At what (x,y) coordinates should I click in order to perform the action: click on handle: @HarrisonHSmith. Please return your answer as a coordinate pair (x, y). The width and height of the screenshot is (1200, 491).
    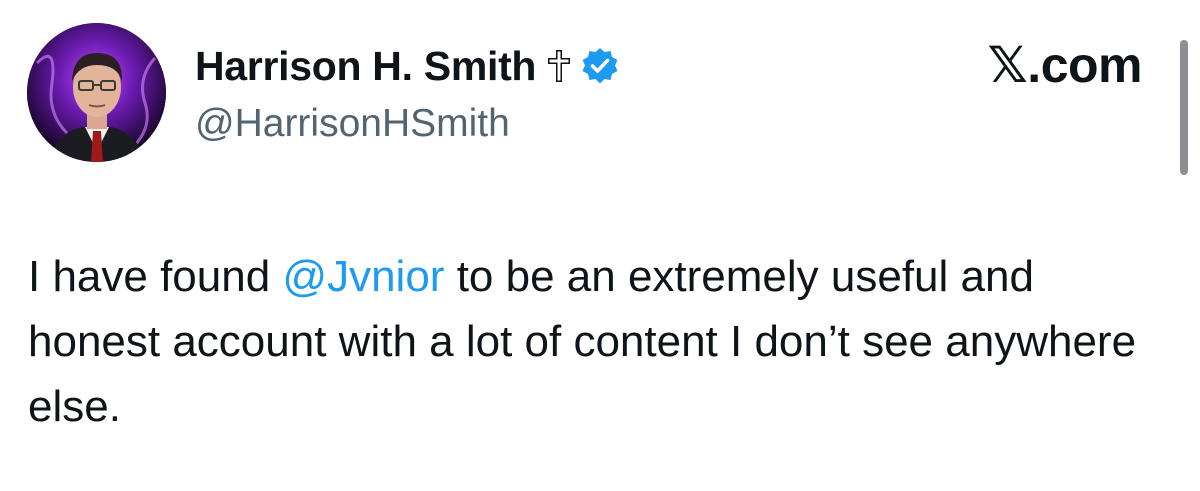
    Looking at the image, I should click on (352, 124).